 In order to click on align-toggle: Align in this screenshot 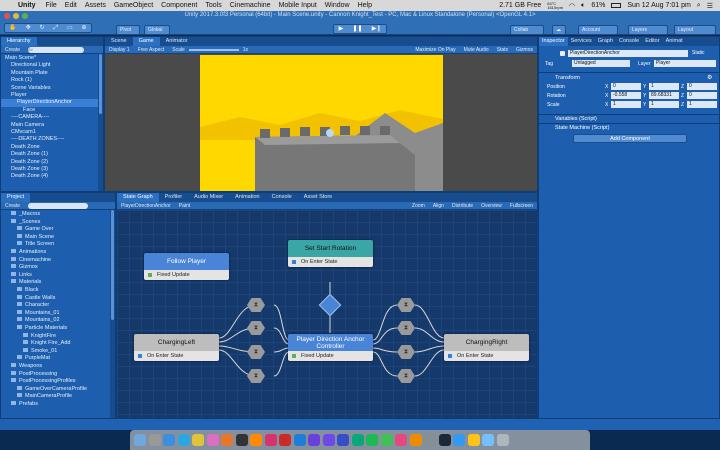, I will do `click(438, 206)`.